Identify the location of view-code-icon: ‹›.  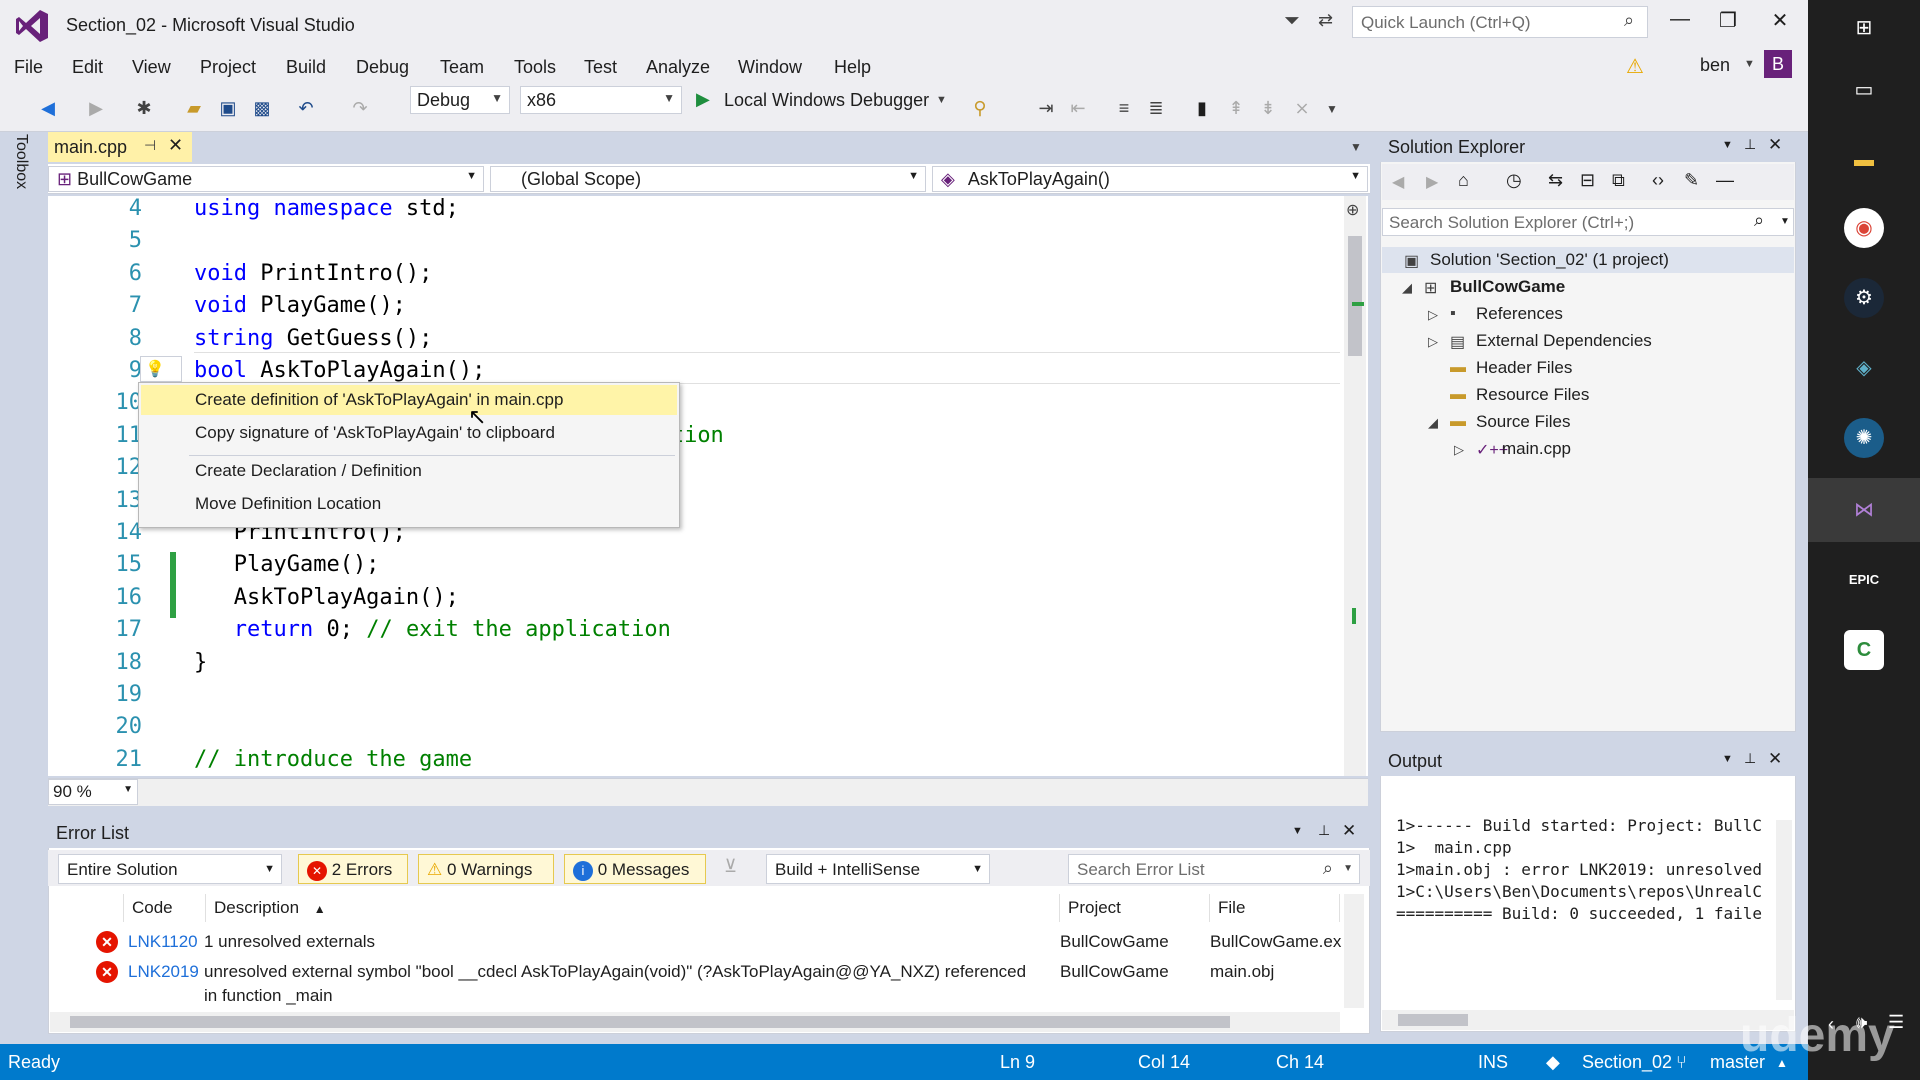
(1658, 180).